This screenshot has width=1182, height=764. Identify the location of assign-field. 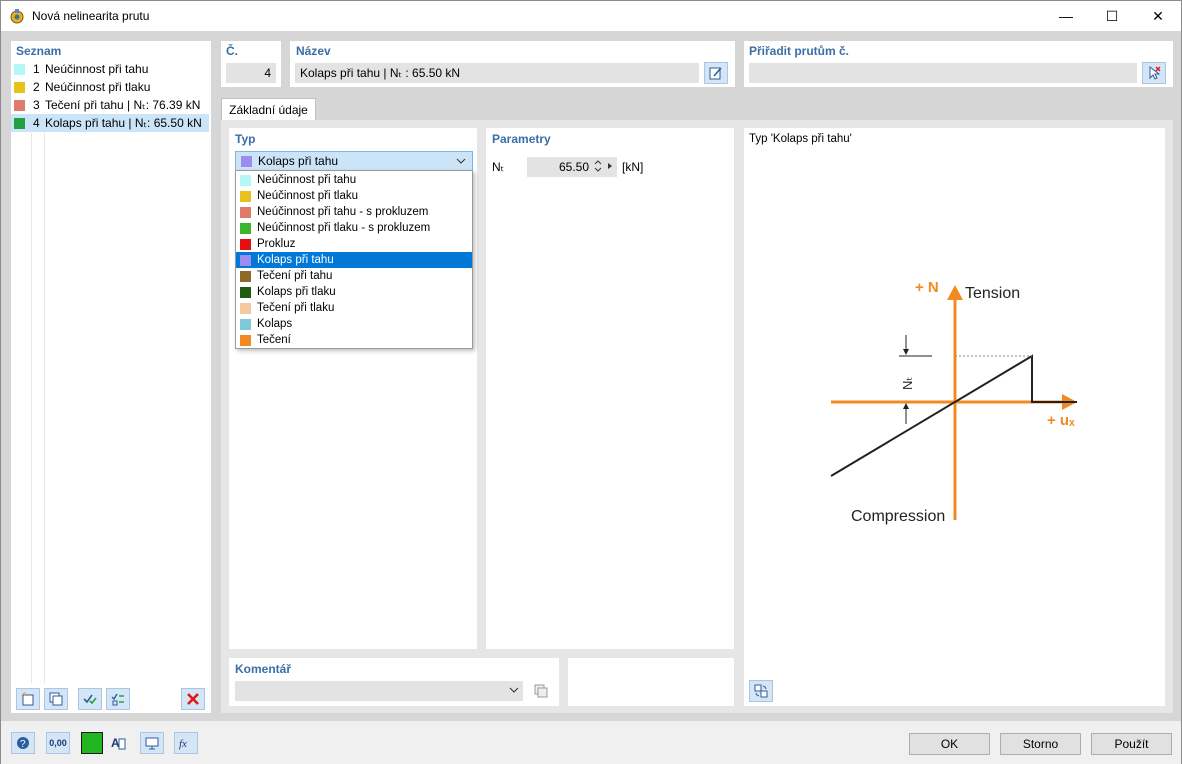
(943, 73).